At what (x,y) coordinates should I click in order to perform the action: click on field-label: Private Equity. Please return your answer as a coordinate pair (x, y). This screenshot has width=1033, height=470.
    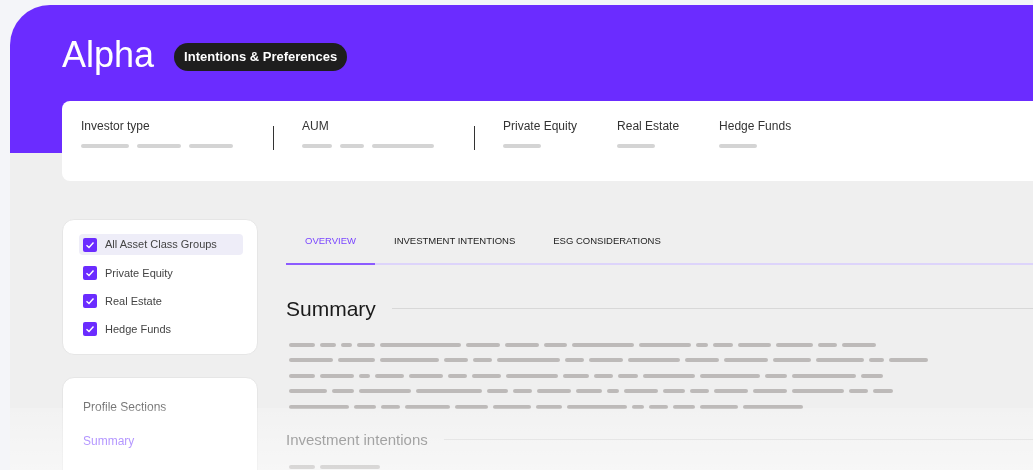
    Looking at the image, I should click on (540, 126).